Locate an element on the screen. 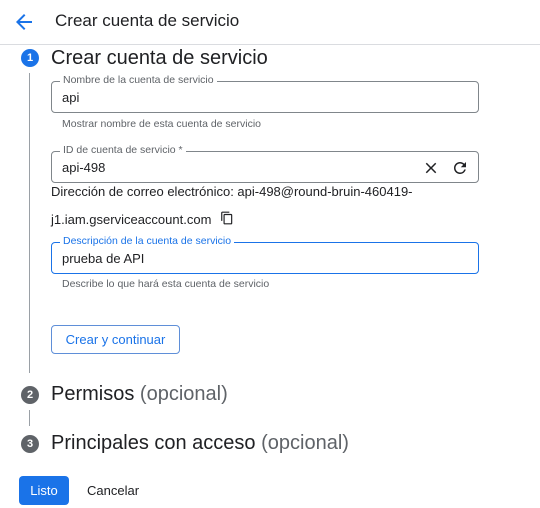  step-2-title-text: Permisos is located at coordinates (93, 394).